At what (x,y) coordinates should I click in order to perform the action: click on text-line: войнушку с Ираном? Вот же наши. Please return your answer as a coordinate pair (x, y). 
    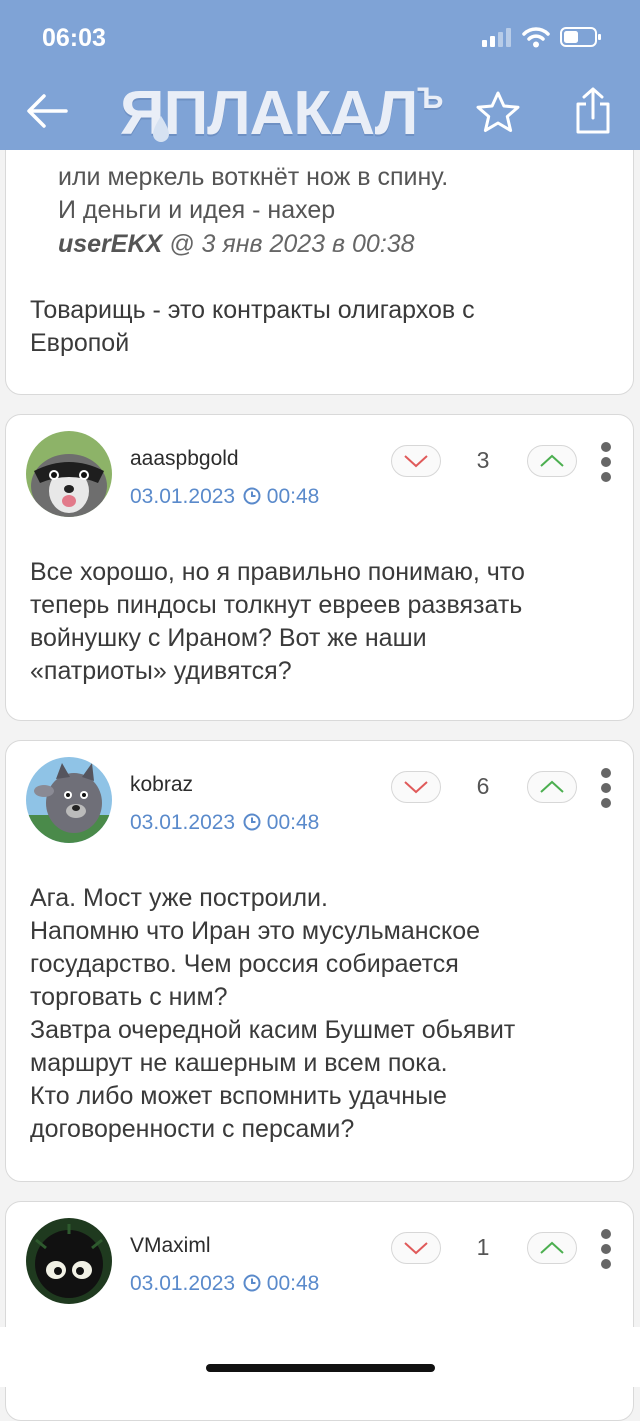
    Looking at the image, I should click on (228, 638).